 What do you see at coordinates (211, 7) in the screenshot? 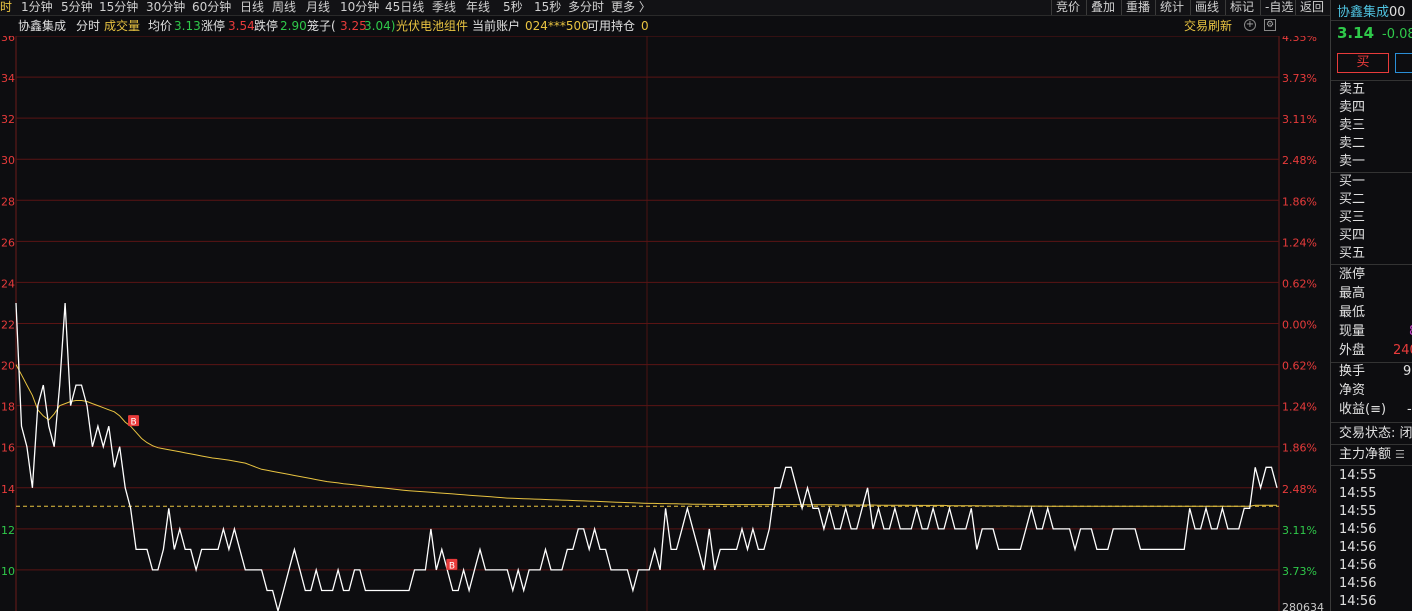
I see `period-tab-5: 60分钟` at bounding box center [211, 7].